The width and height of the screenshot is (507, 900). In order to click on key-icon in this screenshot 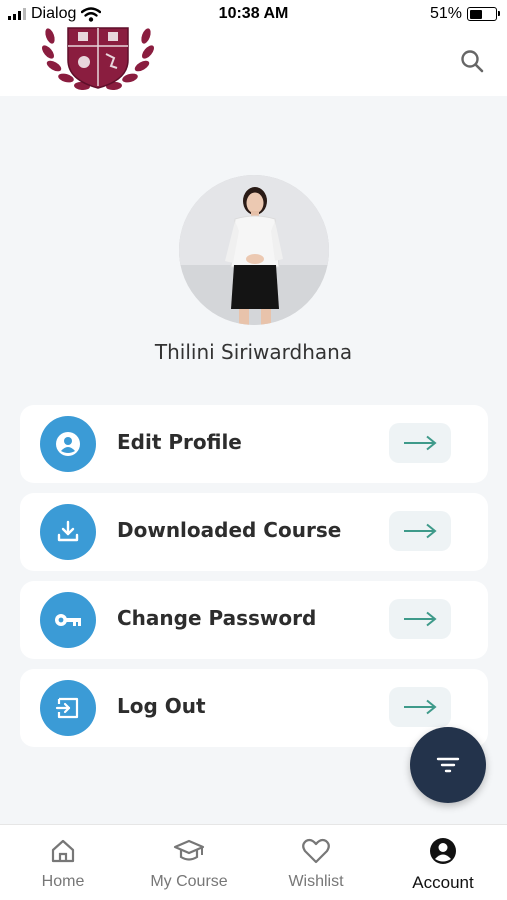, I will do `click(68, 620)`.